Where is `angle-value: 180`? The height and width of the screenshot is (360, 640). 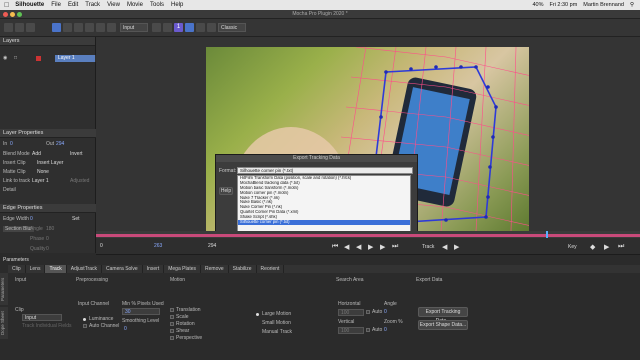
angle-value: 180 is located at coordinates (50, 229).